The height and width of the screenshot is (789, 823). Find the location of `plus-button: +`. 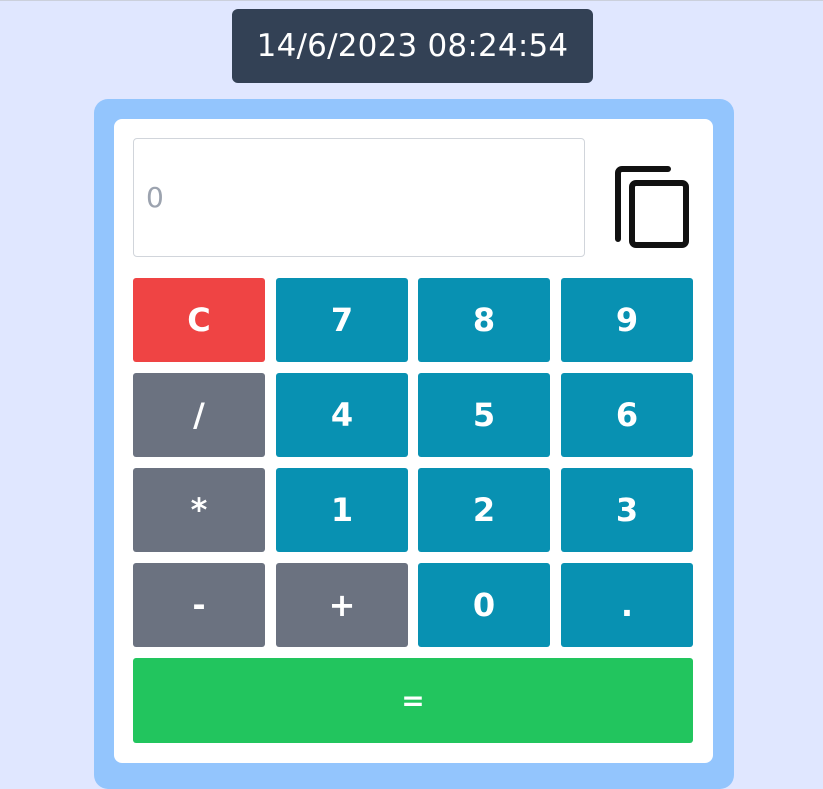

plus-button: + is located at coordinates (342, 605).